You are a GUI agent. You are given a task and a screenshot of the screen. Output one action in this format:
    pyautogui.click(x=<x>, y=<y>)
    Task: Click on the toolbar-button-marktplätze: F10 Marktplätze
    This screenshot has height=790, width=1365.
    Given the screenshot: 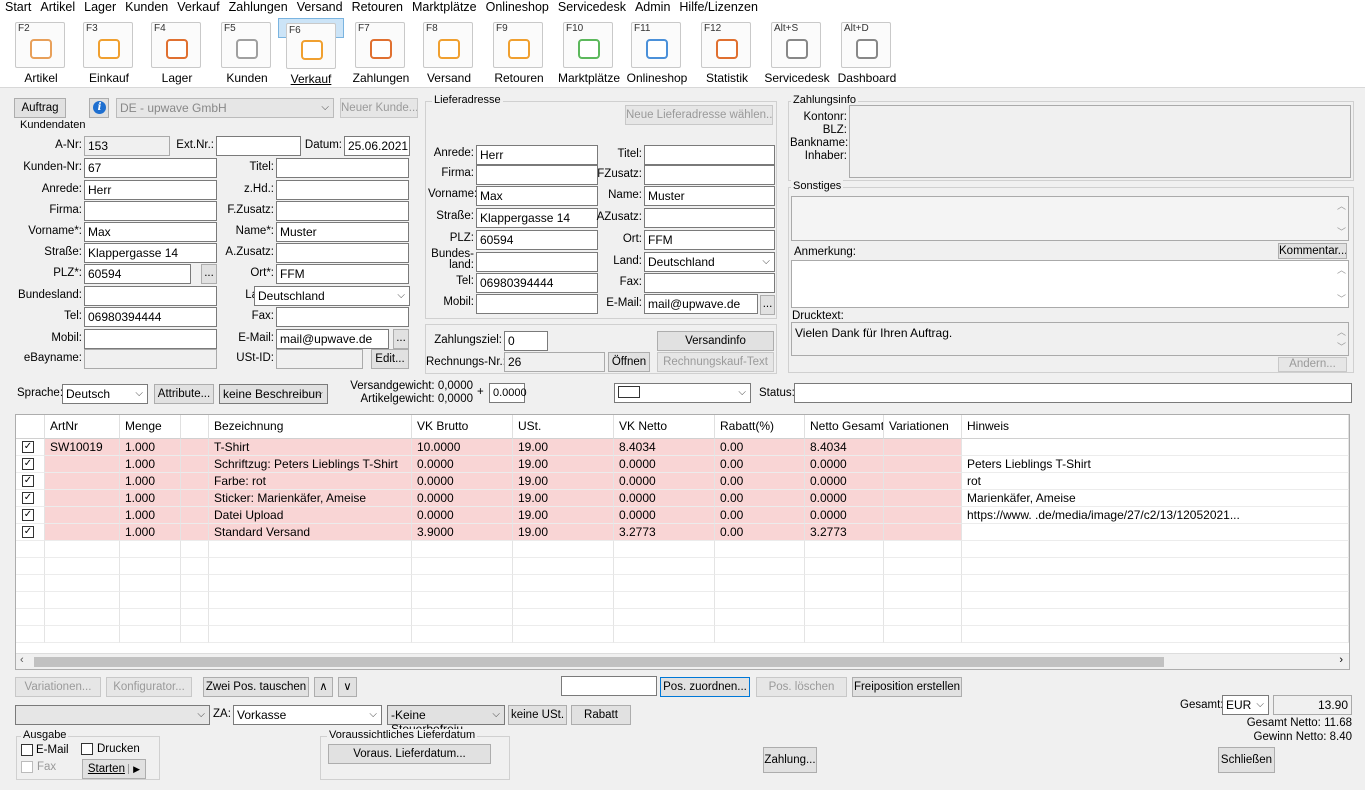 What is the action you would take?
    pyautogui.click(x=589, y=53)
    